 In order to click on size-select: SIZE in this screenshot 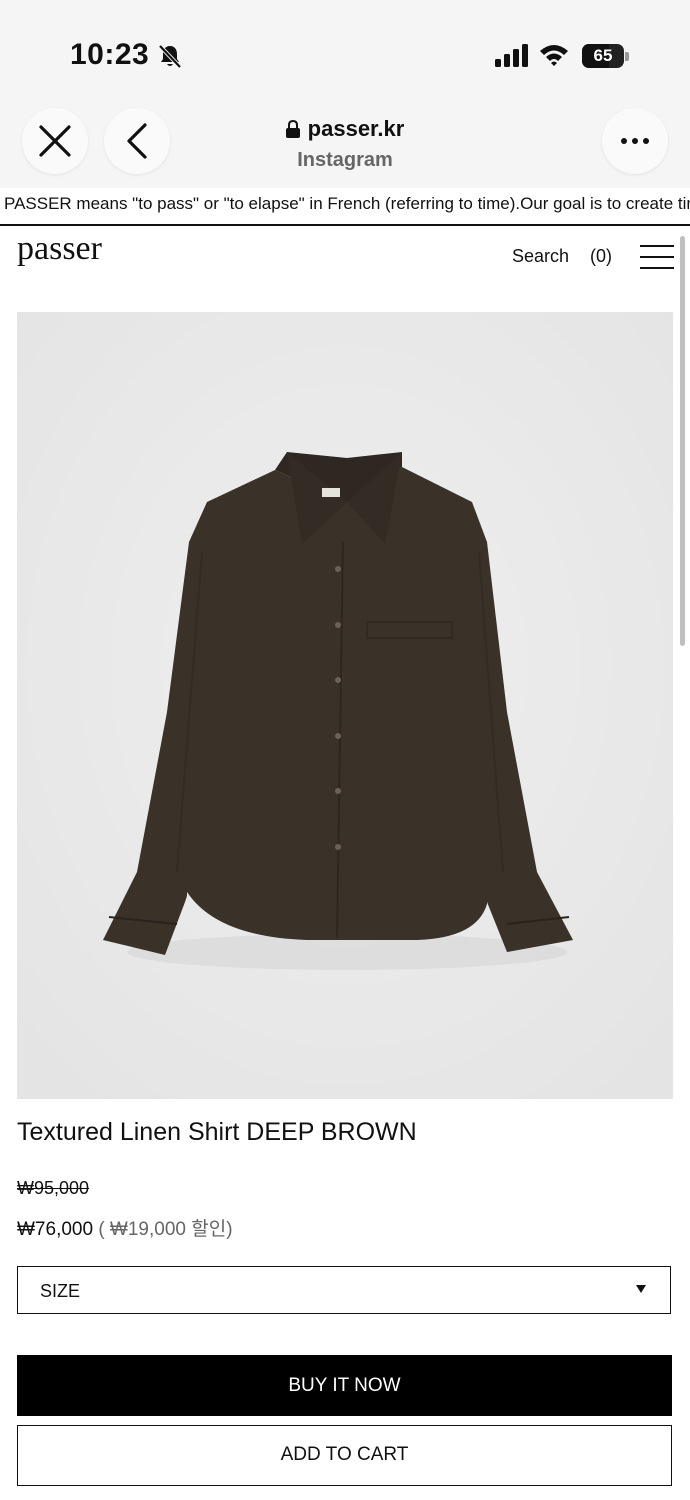, I will do `click(344, 1290)`.